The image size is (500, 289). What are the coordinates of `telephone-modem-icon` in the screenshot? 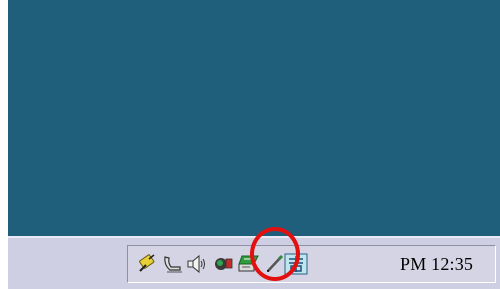 It's located at (173, 264).